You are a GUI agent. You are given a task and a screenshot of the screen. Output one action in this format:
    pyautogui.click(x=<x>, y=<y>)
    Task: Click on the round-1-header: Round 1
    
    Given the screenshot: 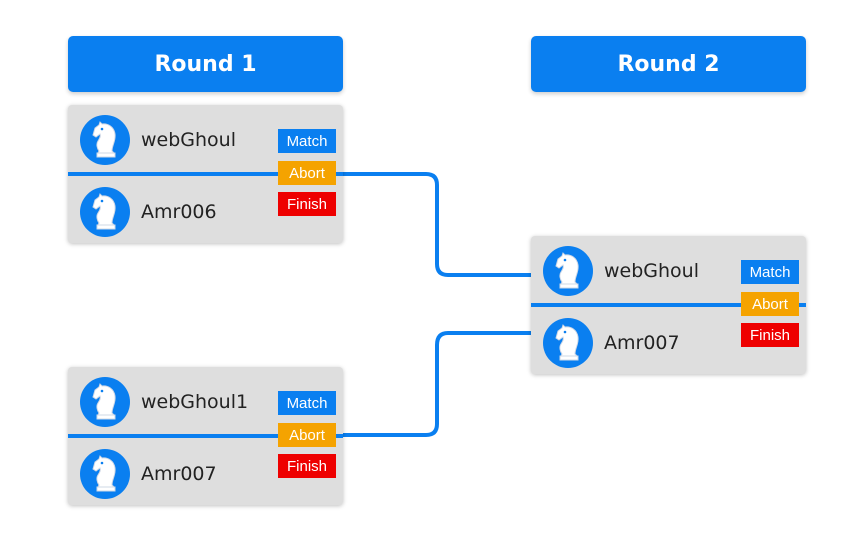 What is the action you would take?
    pyautogui.click(x=205, y=64)
    